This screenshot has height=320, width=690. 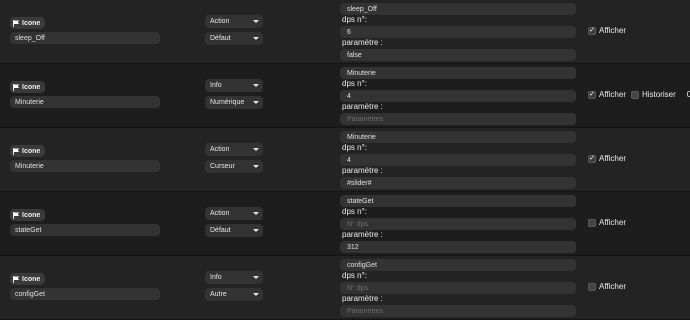 What do you see at coordinates (458, 55) in the screenshot?
I see `param-input: false` at bounding box center [458, 55].